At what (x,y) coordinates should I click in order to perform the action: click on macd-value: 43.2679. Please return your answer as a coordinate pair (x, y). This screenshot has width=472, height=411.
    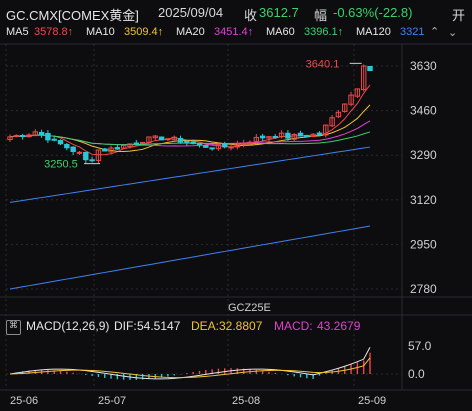
    Looking at the image, I should click on (339, 326).